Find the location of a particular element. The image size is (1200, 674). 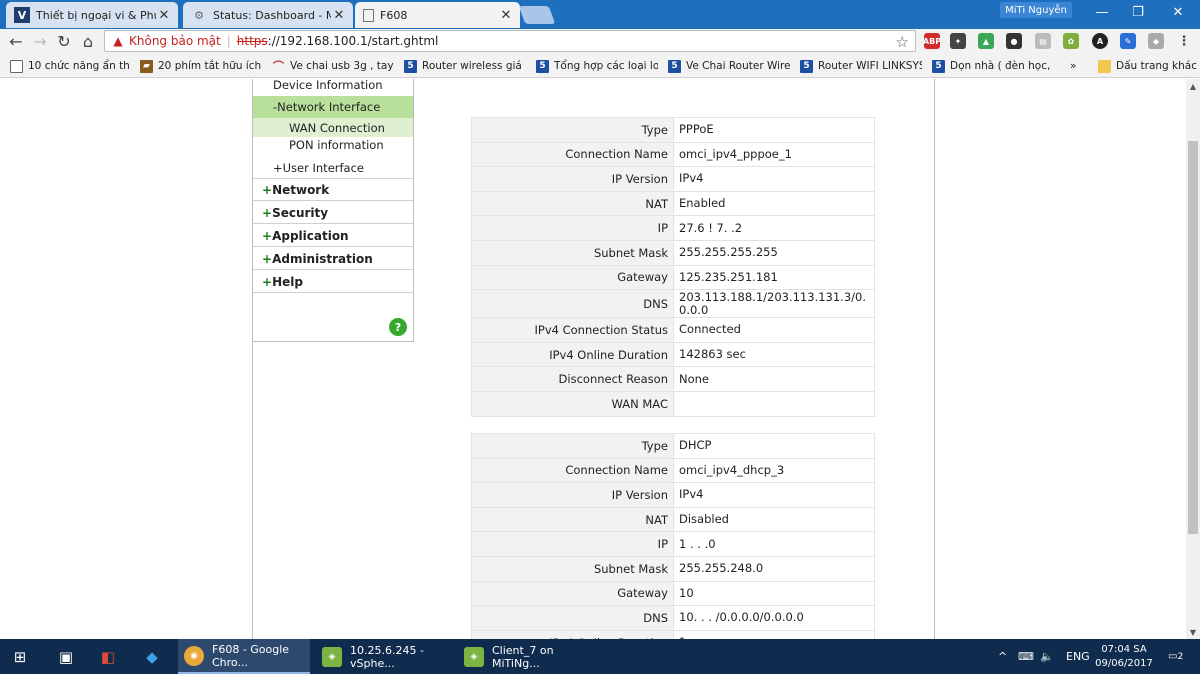

table-row: NAT Enabled is located at coordinates (673, 203).